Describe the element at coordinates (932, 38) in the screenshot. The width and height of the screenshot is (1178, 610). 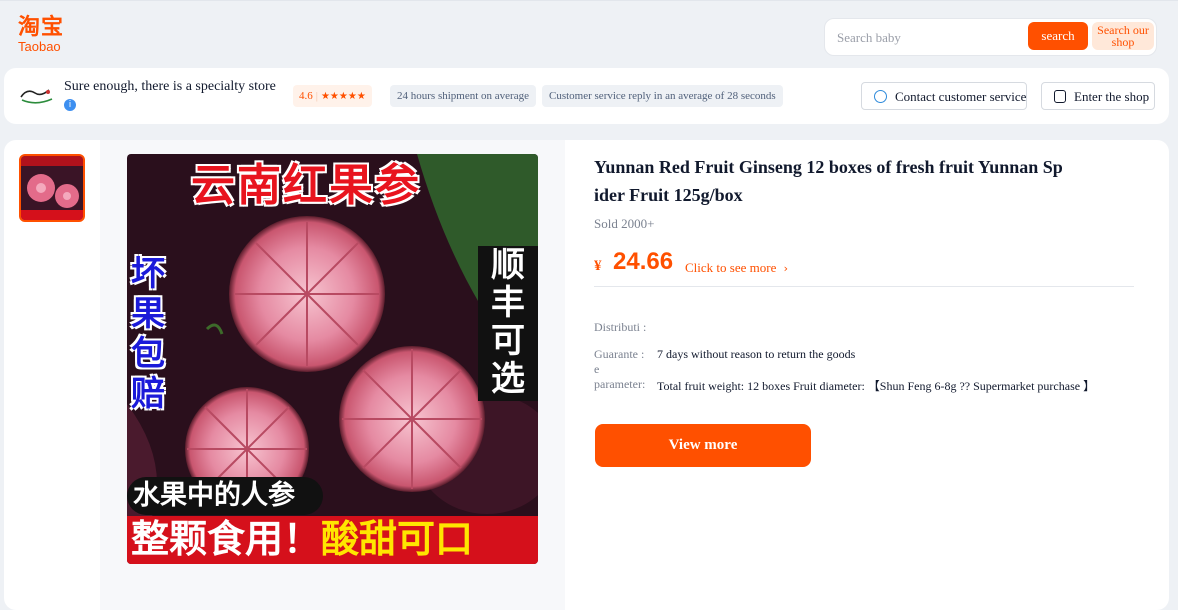
I see `search-input` at that location.